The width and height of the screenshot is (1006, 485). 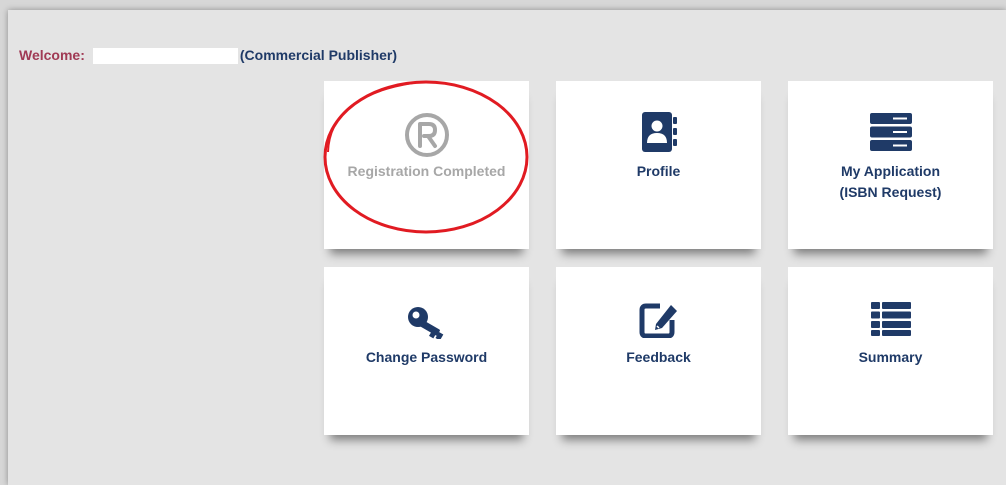 I want to click on tile-label: Profile, so click(x=658, y=171).